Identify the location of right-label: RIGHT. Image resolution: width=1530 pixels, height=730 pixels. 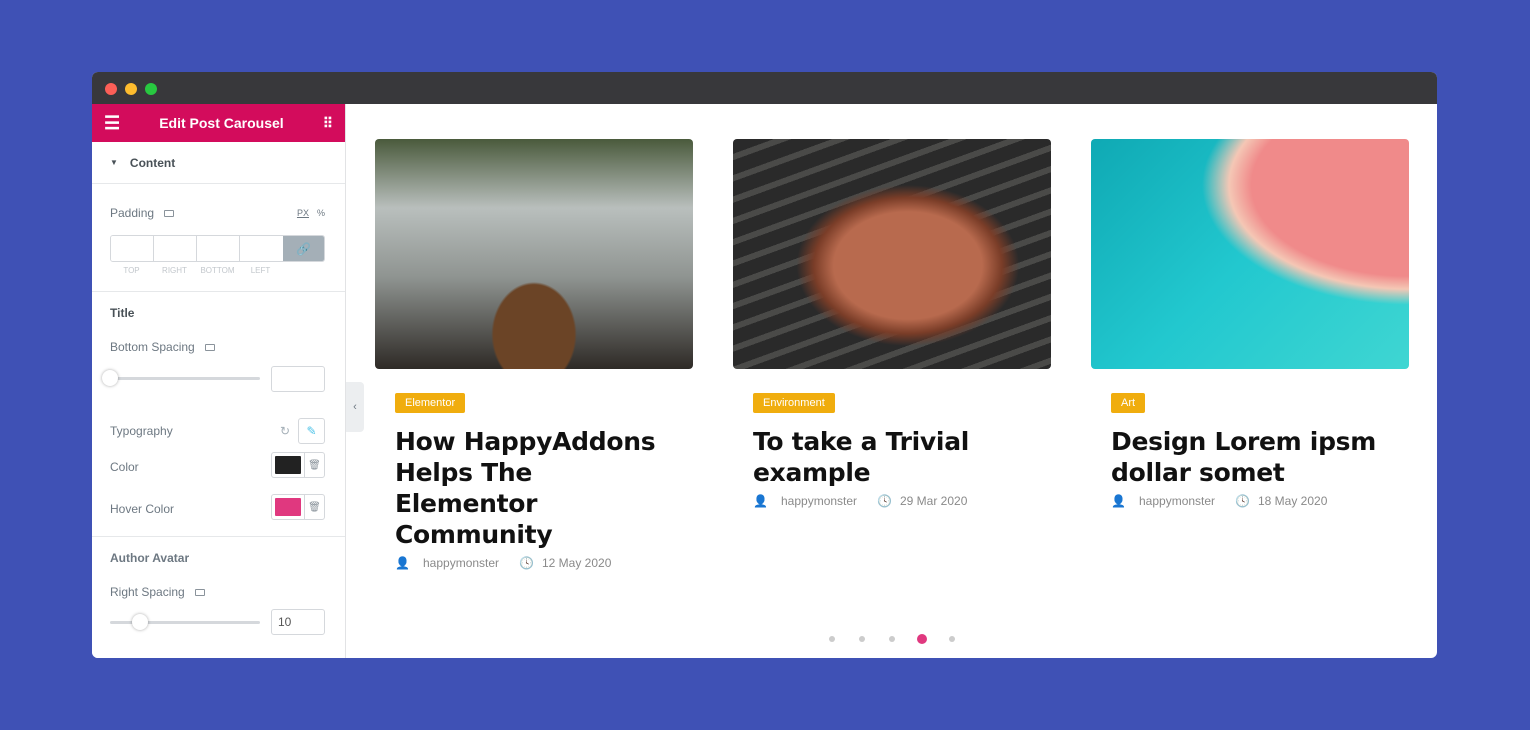
(174, 270).